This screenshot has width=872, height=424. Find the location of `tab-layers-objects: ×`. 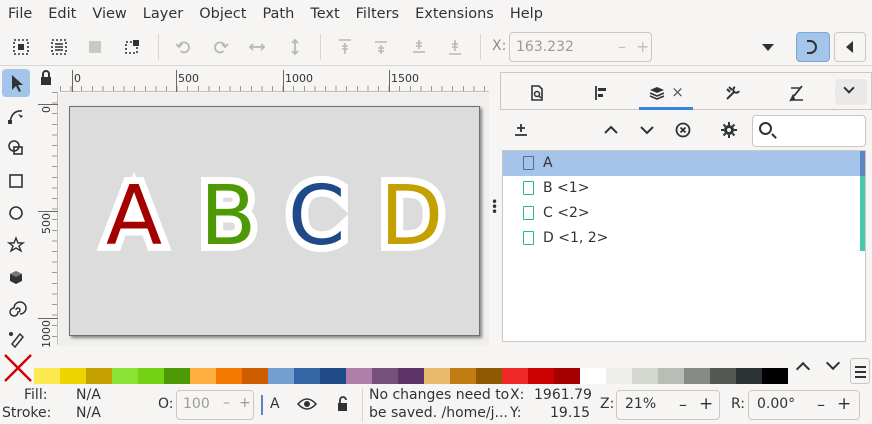

tab-layers-objects: × is located at coordinates (666, 91).